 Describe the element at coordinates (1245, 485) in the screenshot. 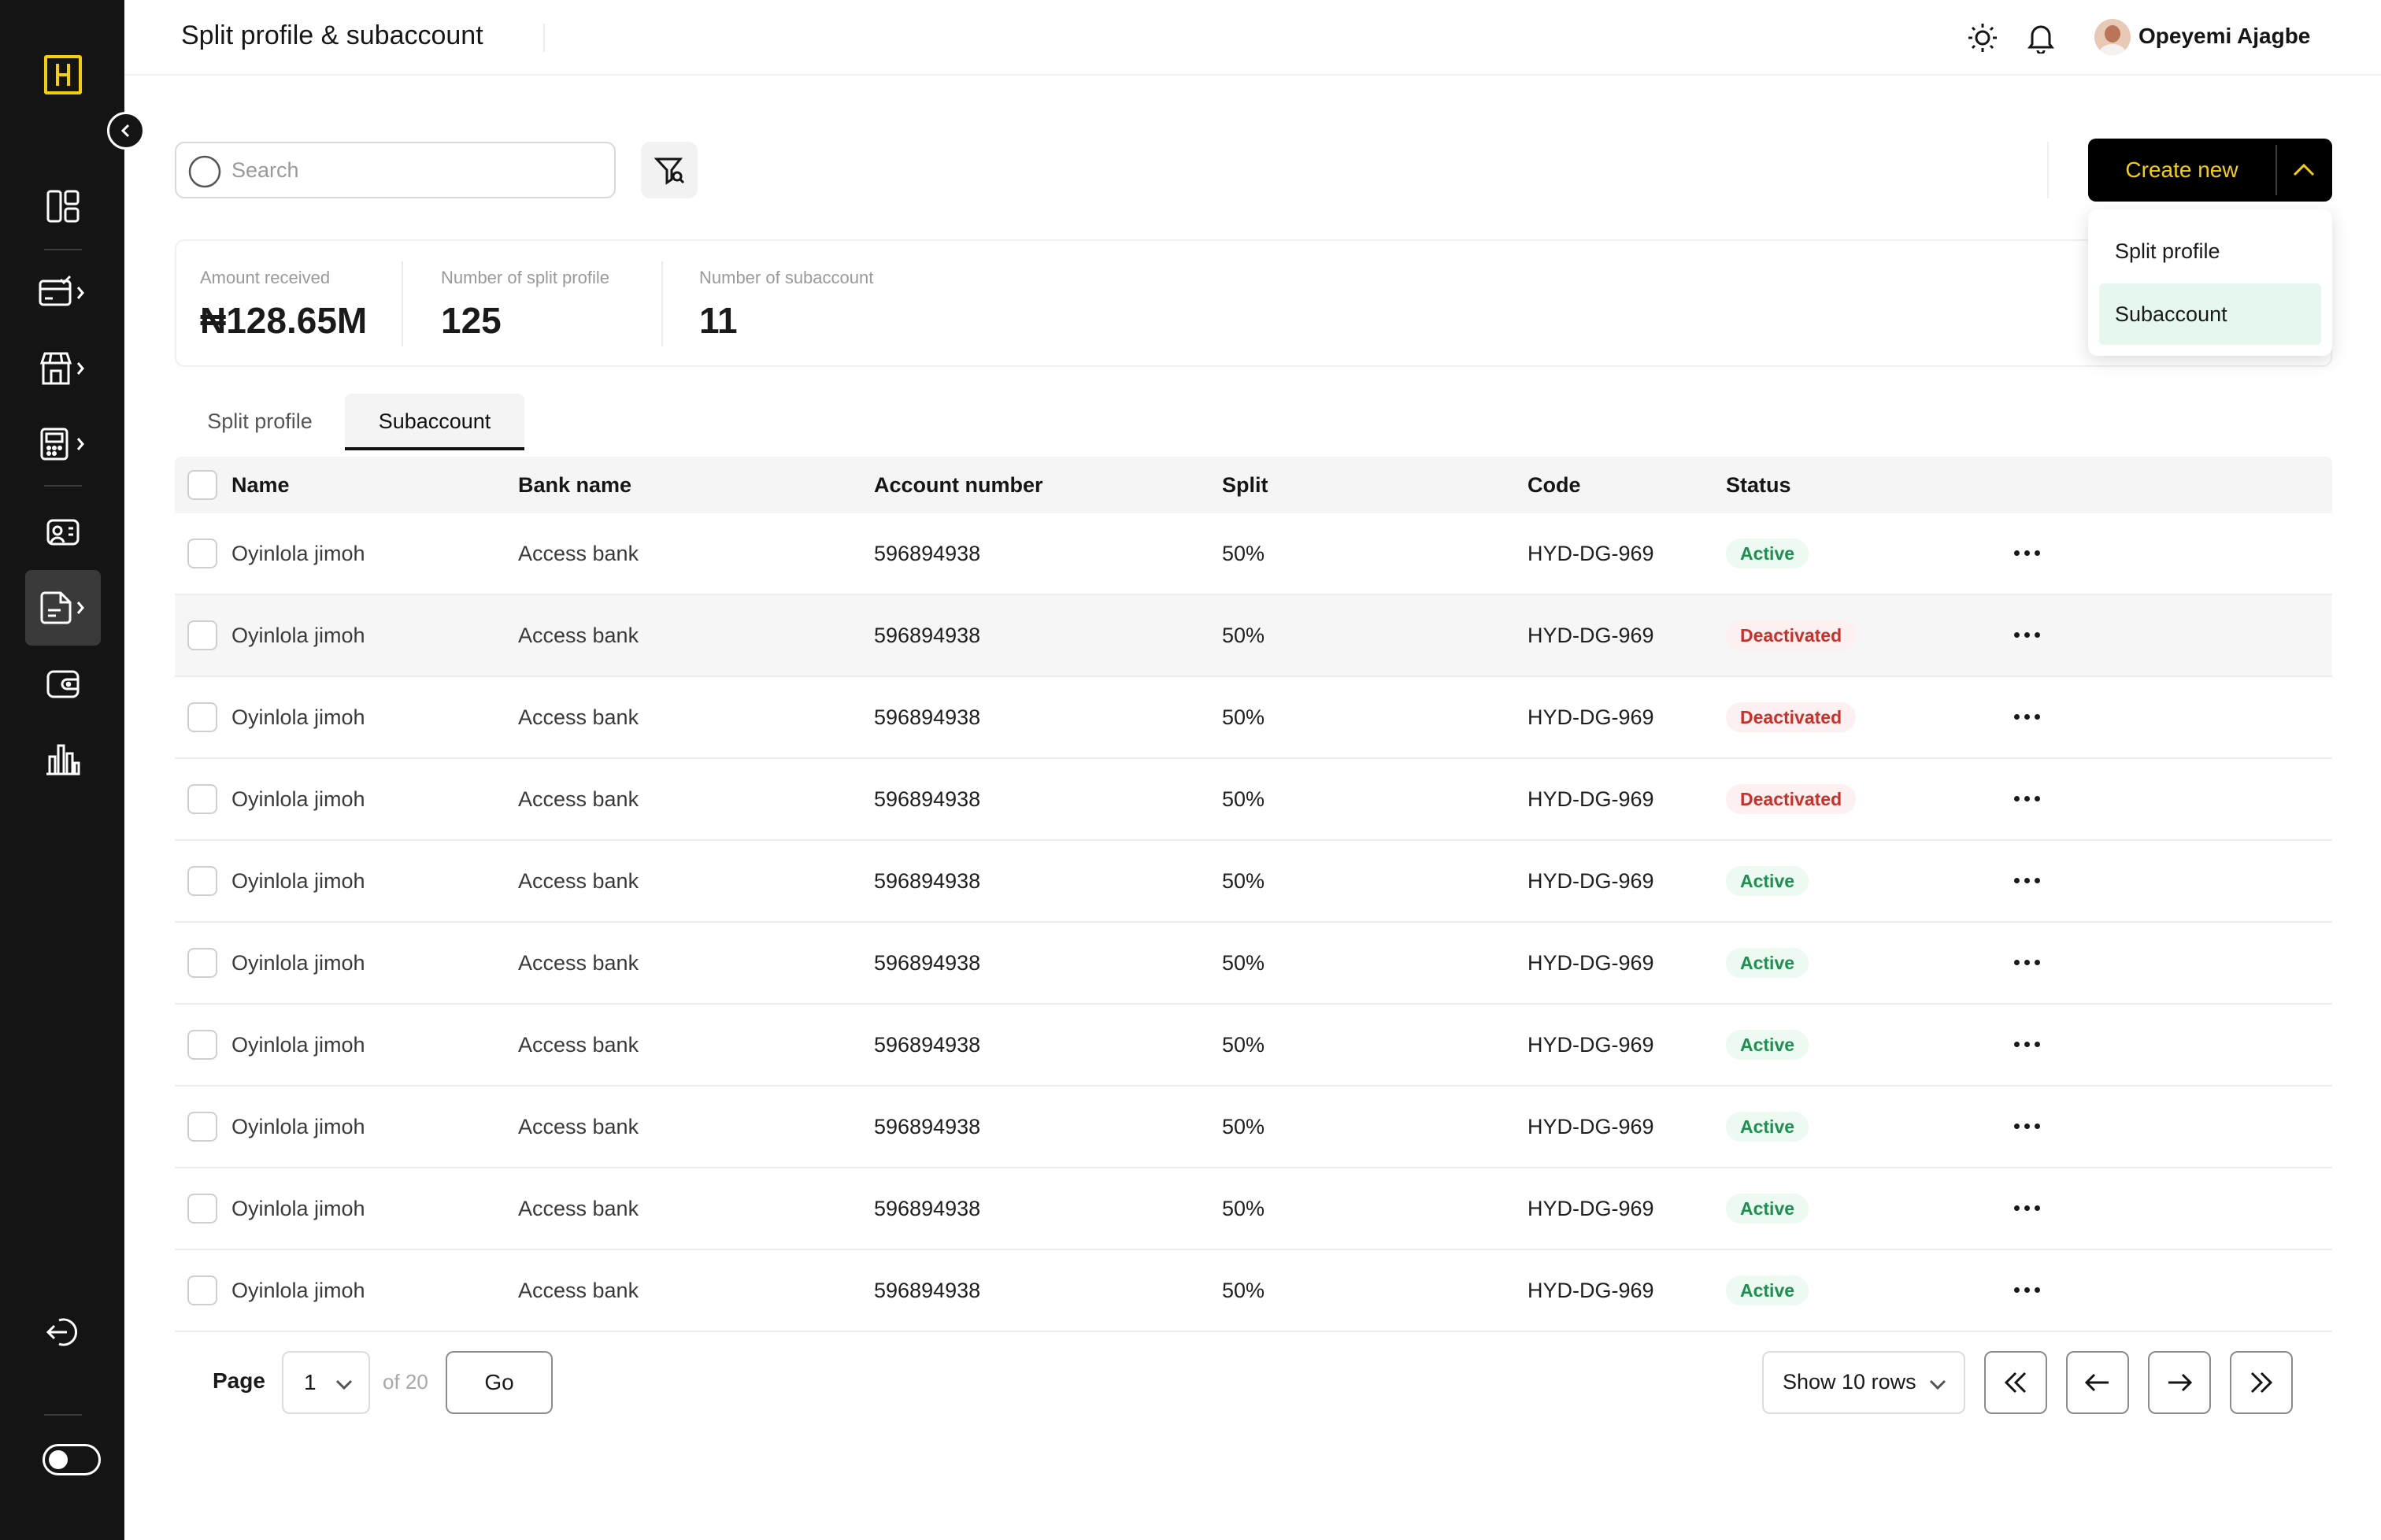

I see `column-header-split: Split` at that location.